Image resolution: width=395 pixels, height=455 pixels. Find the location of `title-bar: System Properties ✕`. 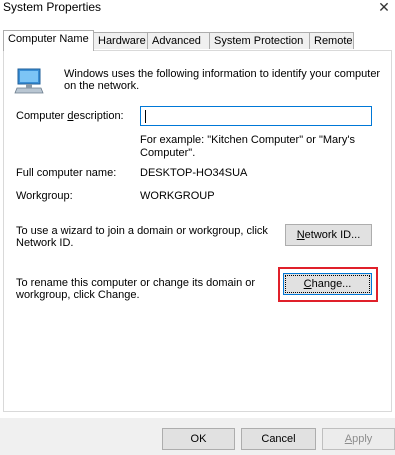

title-bar: System Properties ✕ is located at coordinates (197, 13).